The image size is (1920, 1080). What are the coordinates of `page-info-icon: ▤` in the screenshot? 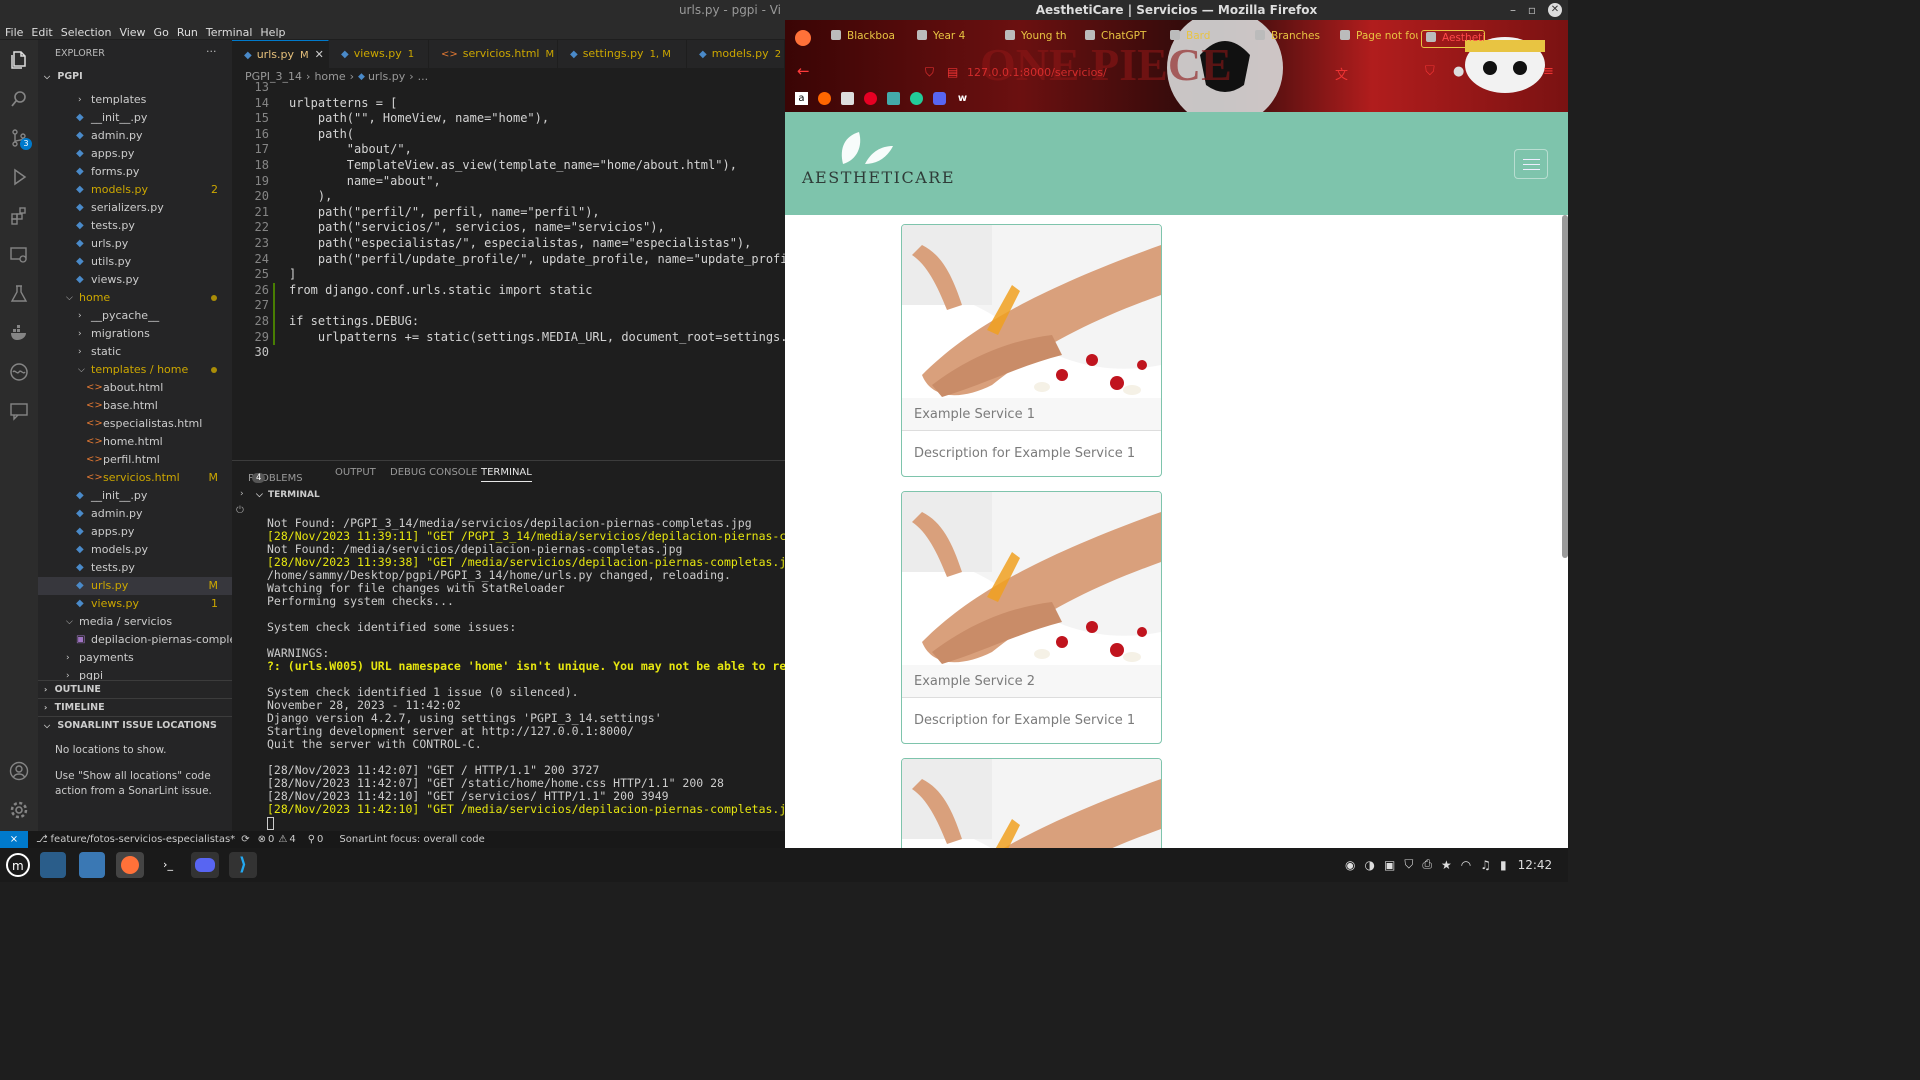 It's located at (952, 72).